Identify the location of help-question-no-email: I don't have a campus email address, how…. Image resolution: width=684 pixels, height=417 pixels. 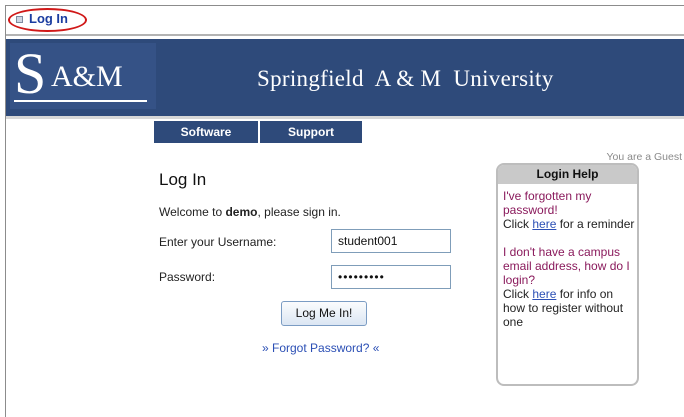
(566, 266).